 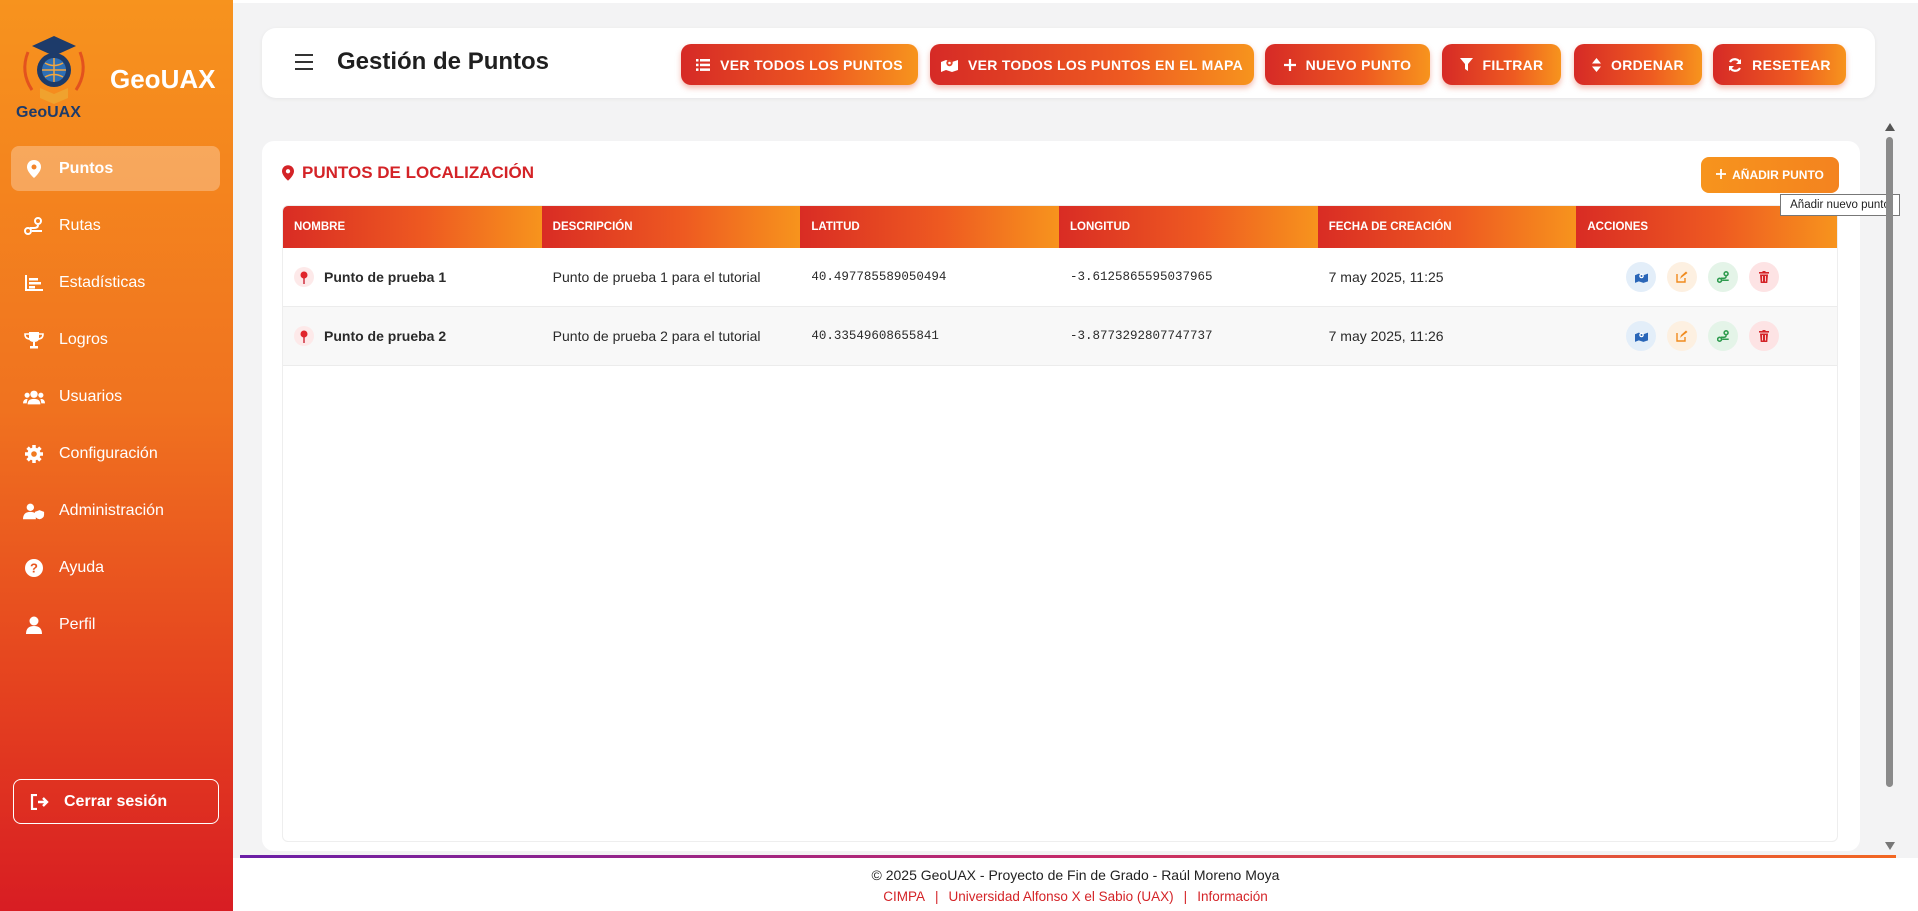 I want to click on scroll-up-icon, so click(x=1890, y=127).